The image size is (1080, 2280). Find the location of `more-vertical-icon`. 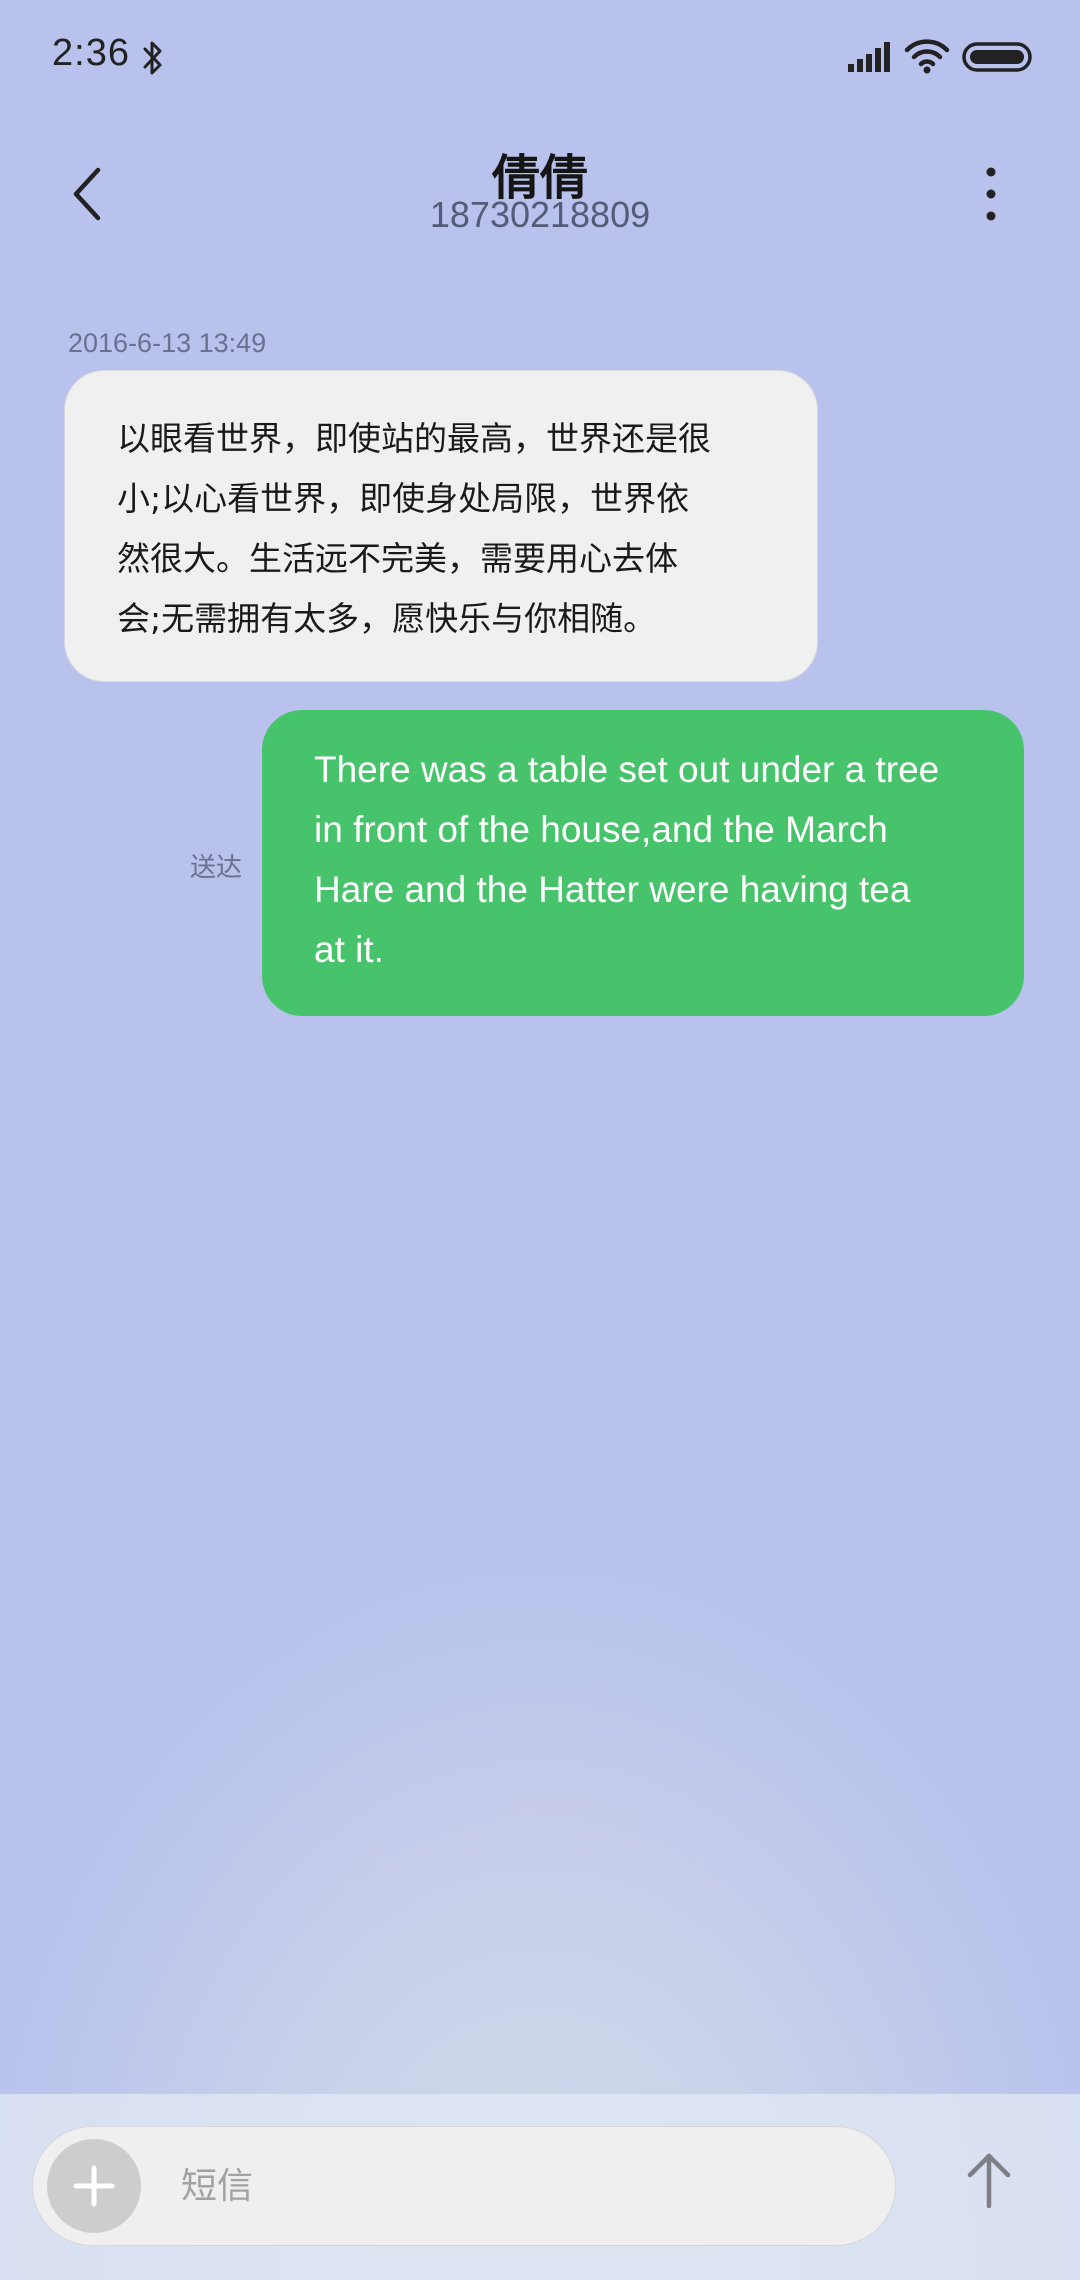

more-vertical-icon is located at coordinates (991, 194).